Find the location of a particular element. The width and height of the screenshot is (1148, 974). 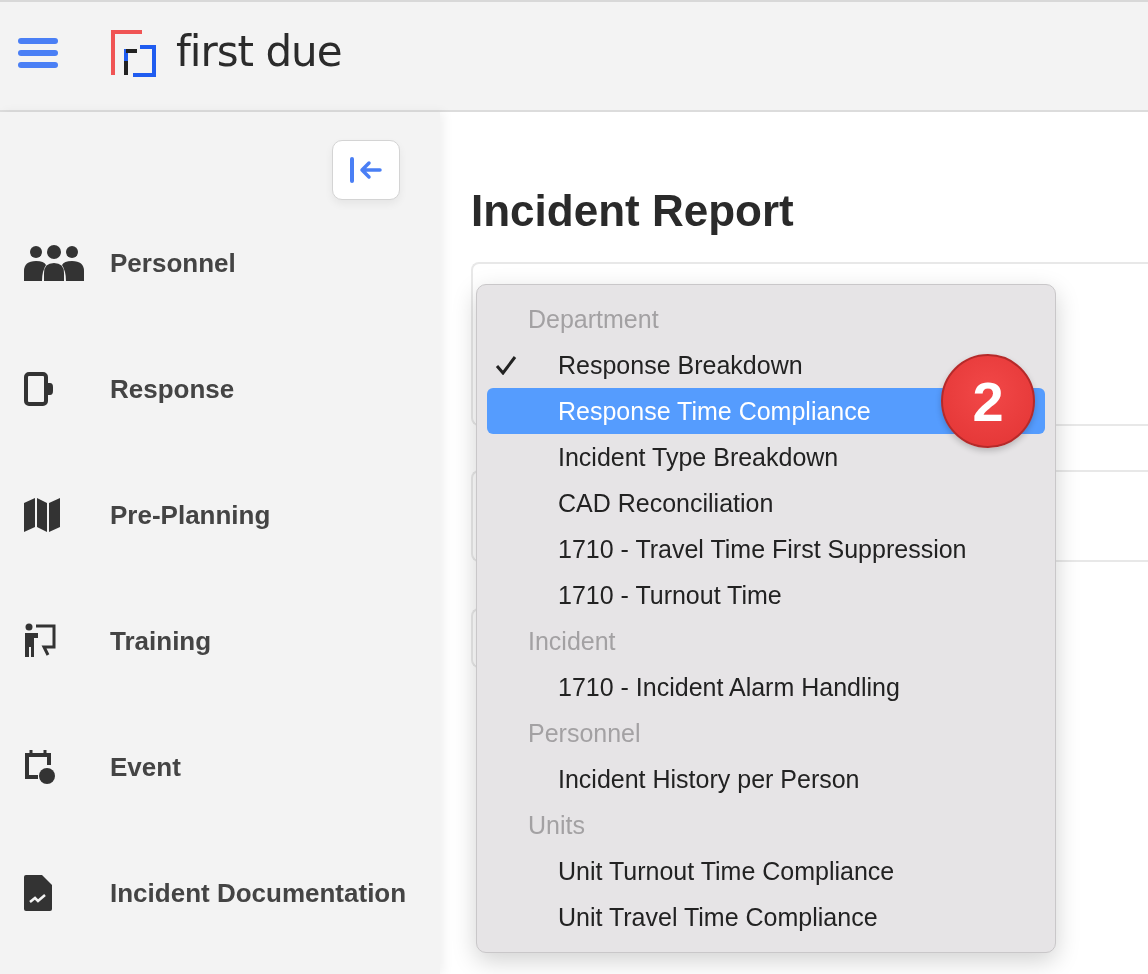

map-icon is located at coordinates (42, 515).